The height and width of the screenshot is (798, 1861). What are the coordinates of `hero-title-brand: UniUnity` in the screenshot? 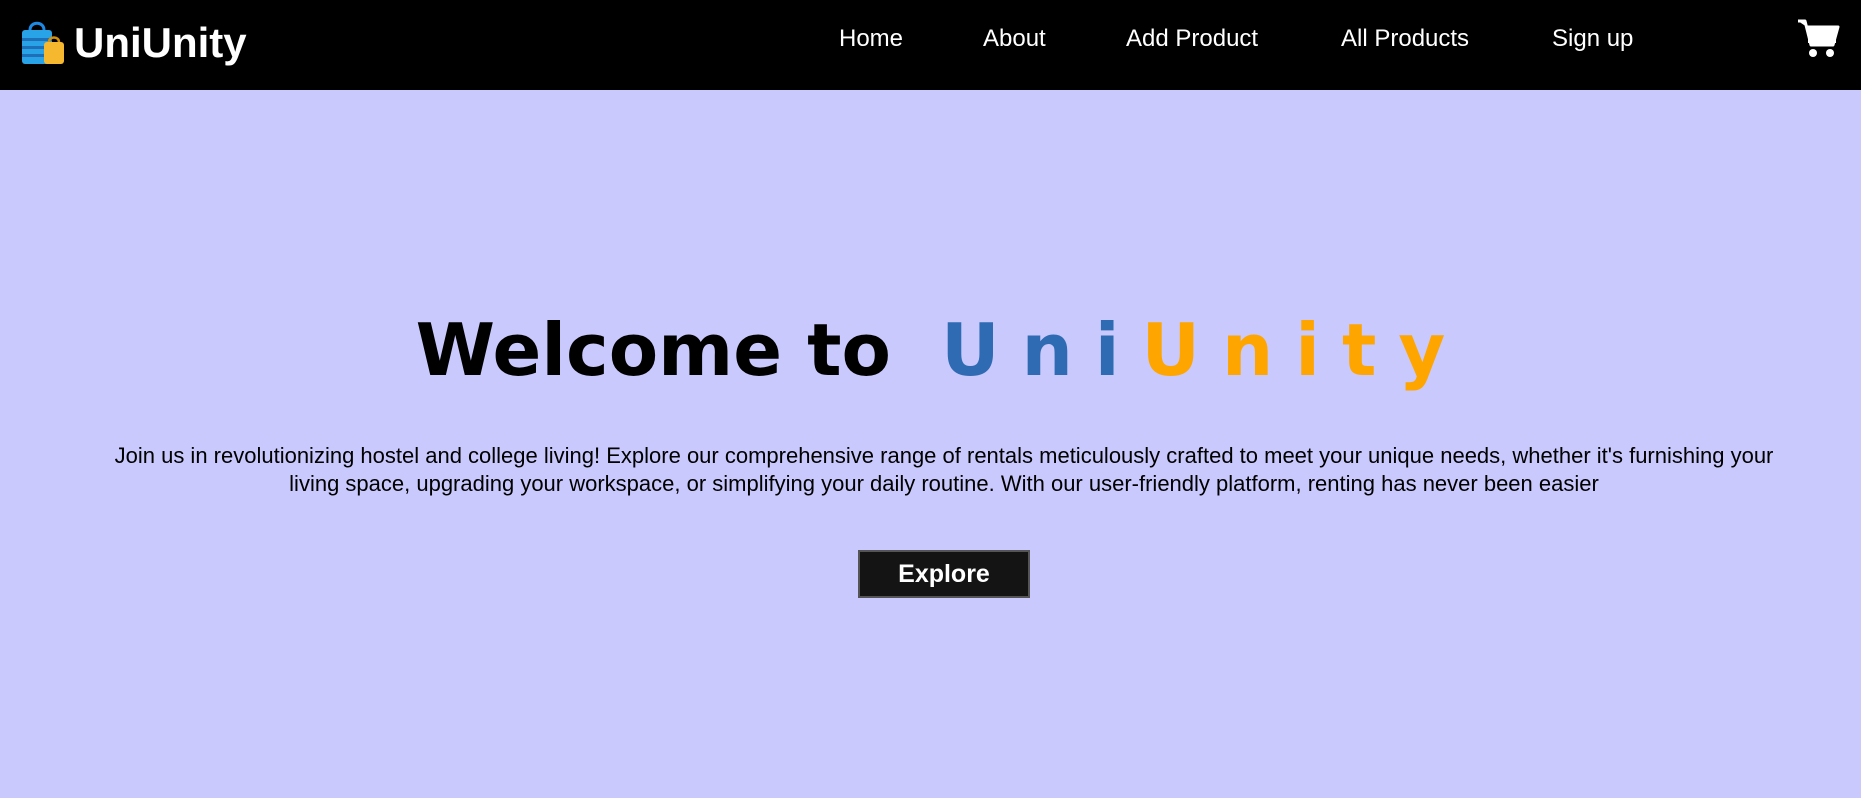 It's located at (1180, 350).